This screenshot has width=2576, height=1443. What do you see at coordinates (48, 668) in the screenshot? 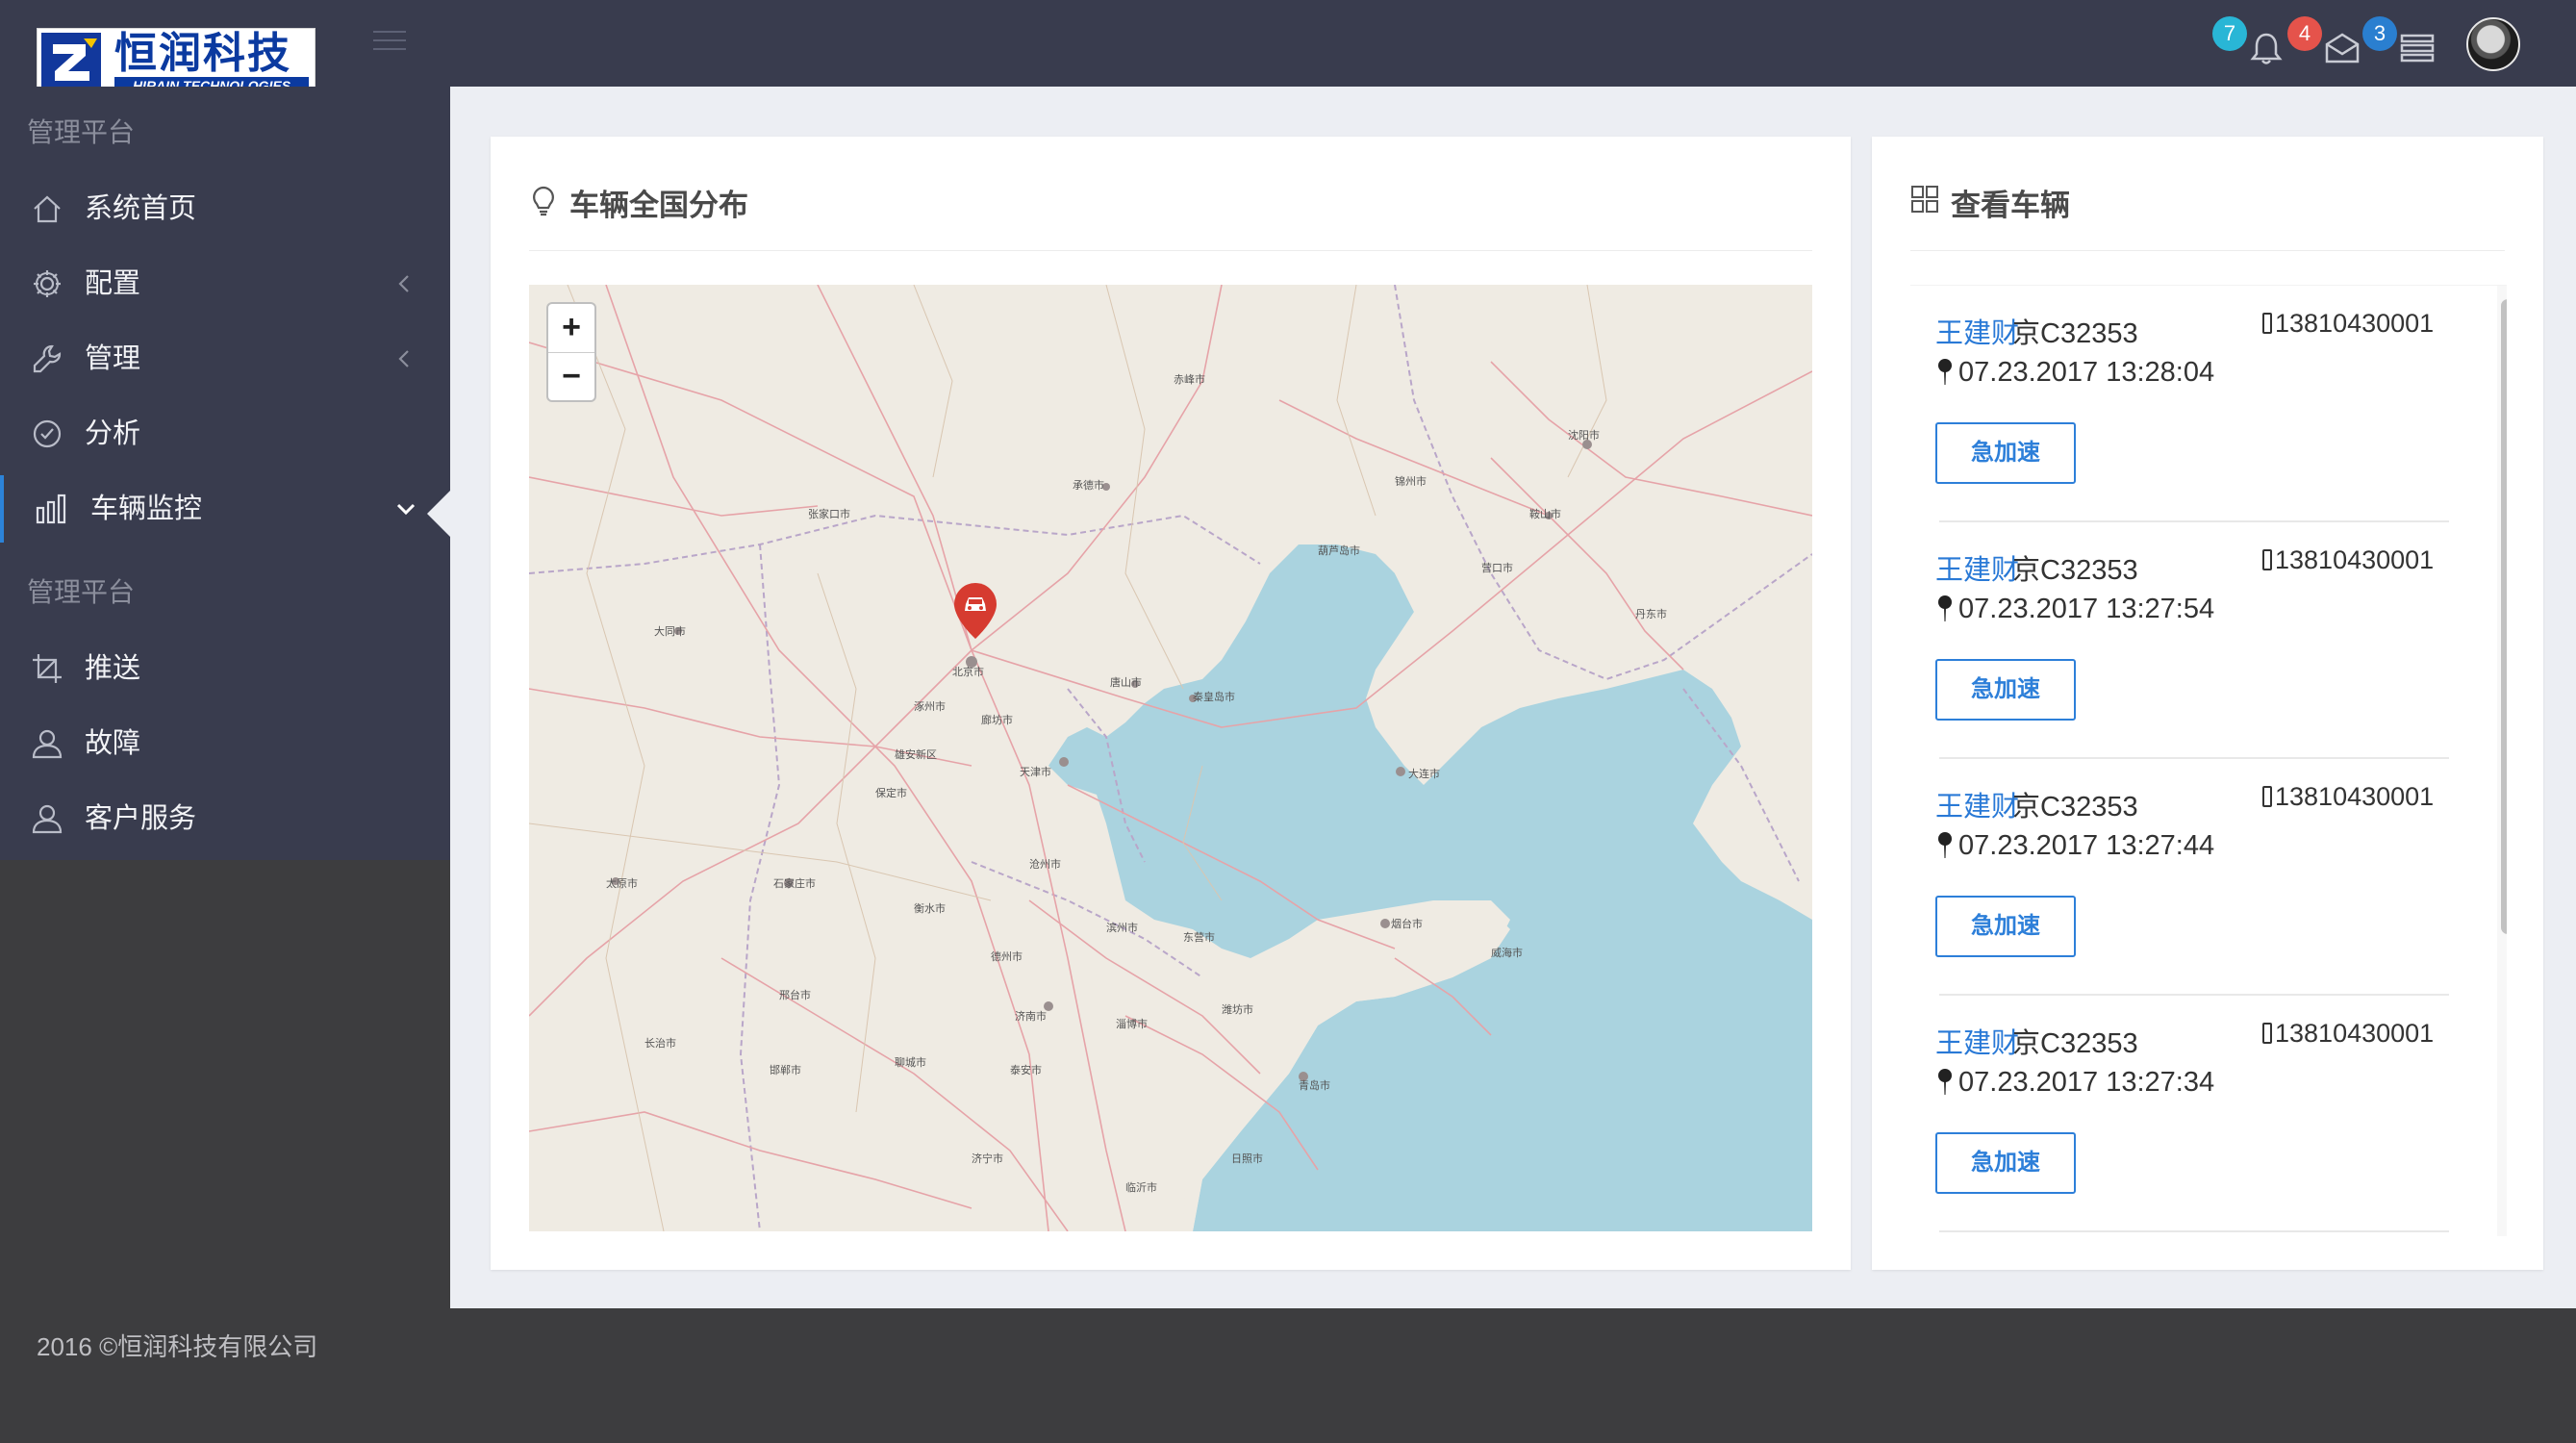
I see `crop-icon` at bounding box center [48, 668].